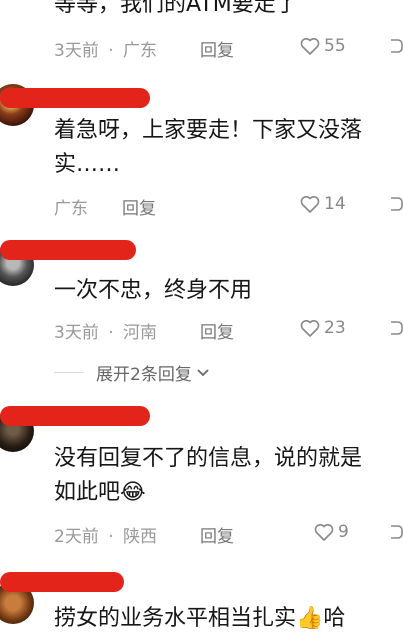  I want to click on comment-meta: 2天前 · 陕西, so click(105, 534).